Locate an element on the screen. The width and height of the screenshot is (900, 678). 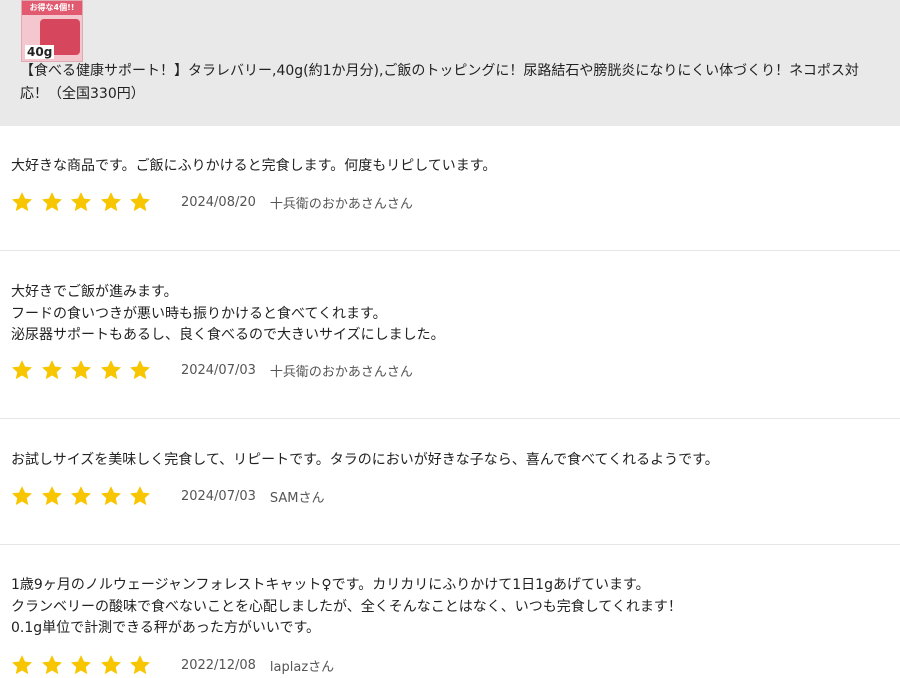
review-meta: 2024/07/03 十兵衛のおかあさんさん is located at coordinates (212, 370).